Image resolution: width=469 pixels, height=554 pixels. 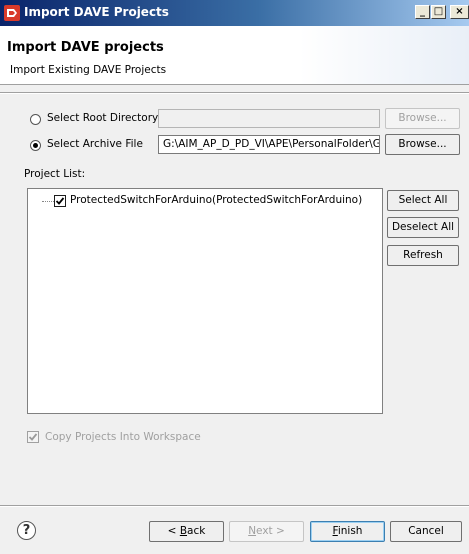 I want to click on tree-connector, so click(x=48, y=201).